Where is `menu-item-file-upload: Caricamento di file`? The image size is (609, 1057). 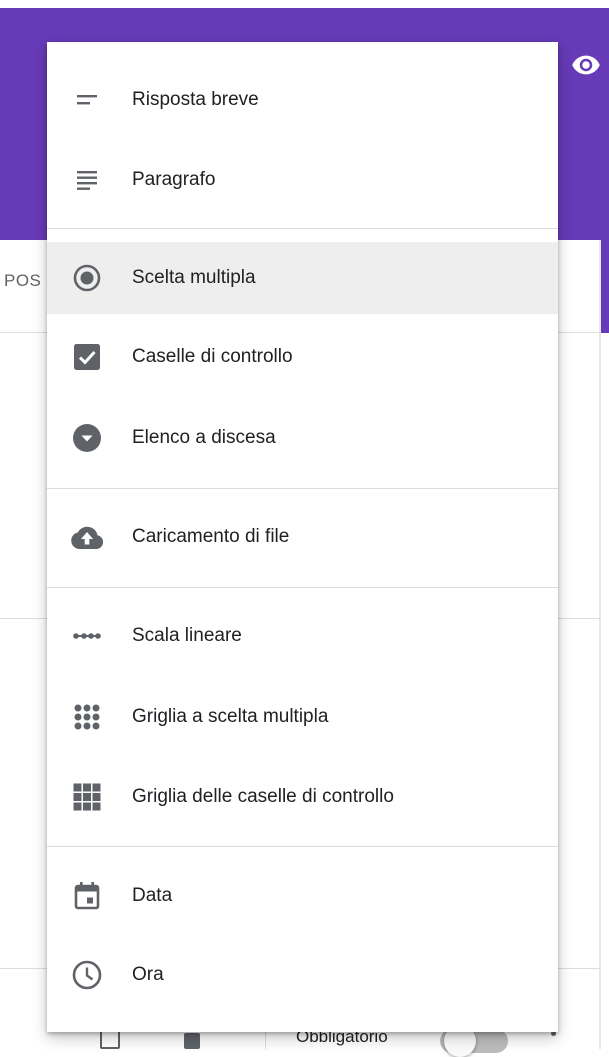 menu-item-file-upload: Caricamento di file is located at coordinates (302, 537).